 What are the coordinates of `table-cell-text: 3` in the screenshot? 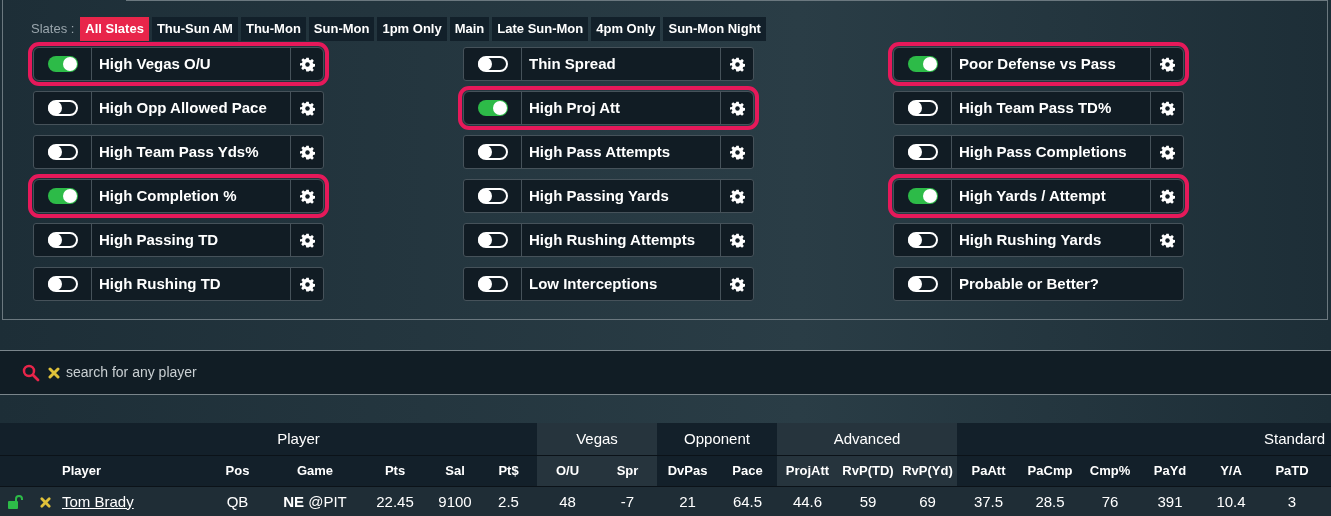 It's located at (1292, 501).